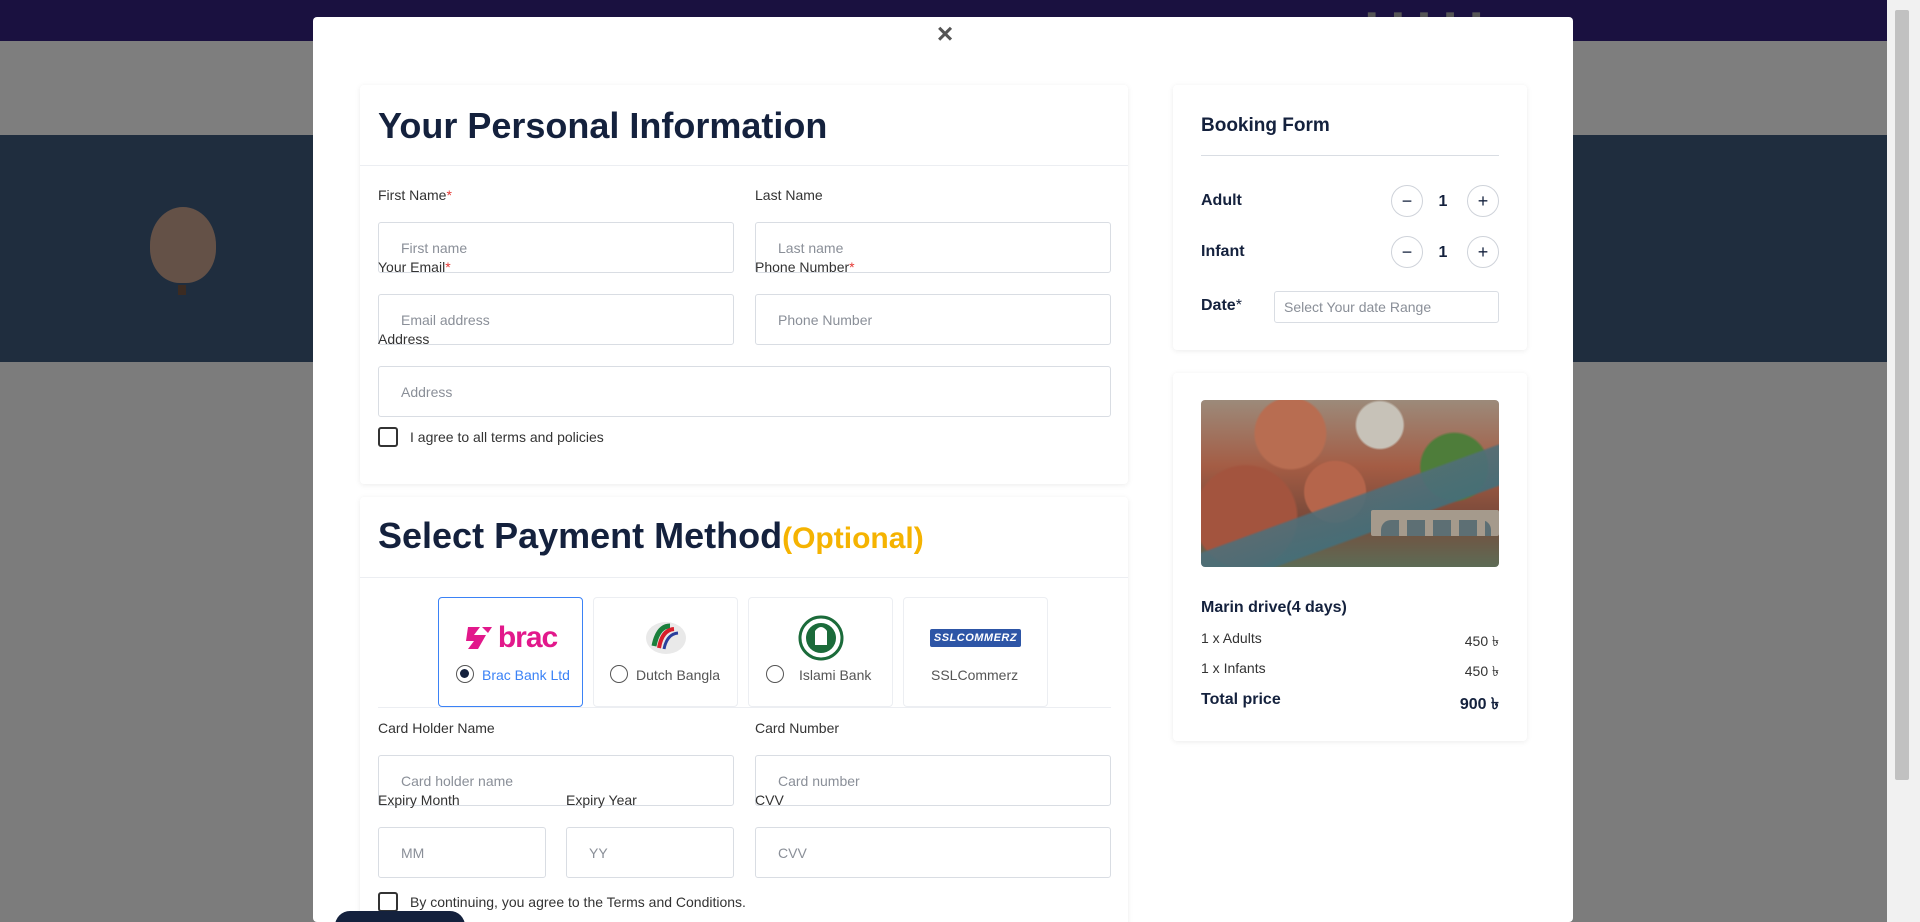 This screenshot has height=922, width=1920. What do you see at coordinates (1902, 395) in the screenshot?
I see `scrollbar-thumb` at bounding box center [1902, 395].